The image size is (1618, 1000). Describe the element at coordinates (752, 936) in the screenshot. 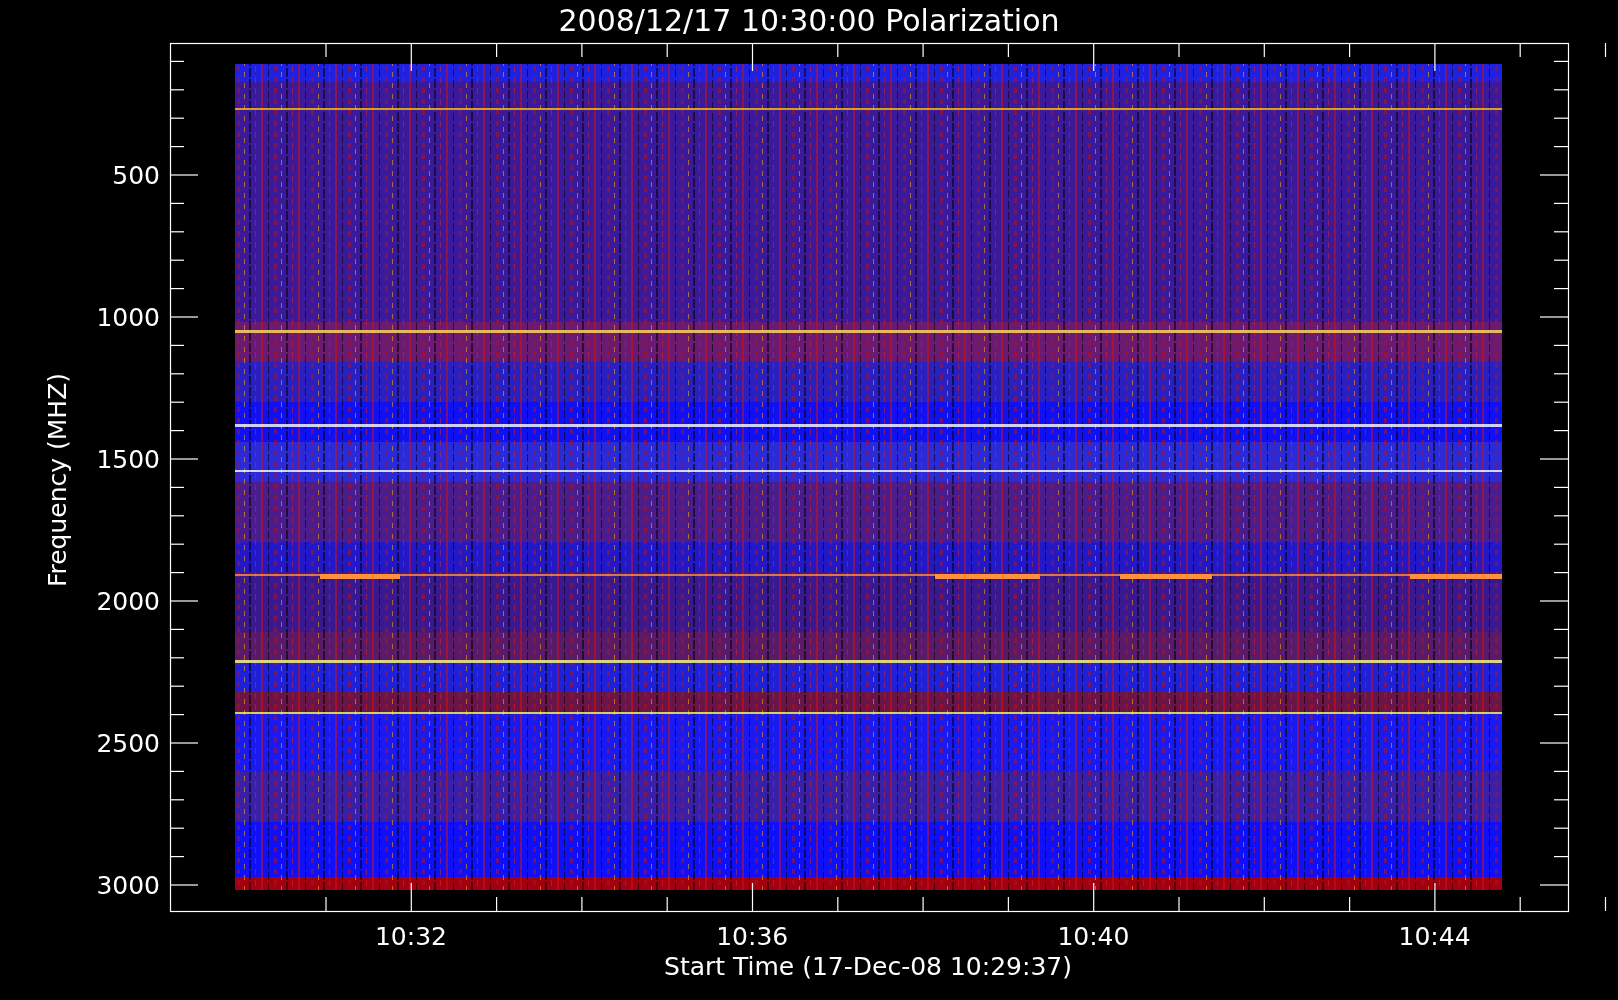

I see `x-tick-label: 10:36` at that location.